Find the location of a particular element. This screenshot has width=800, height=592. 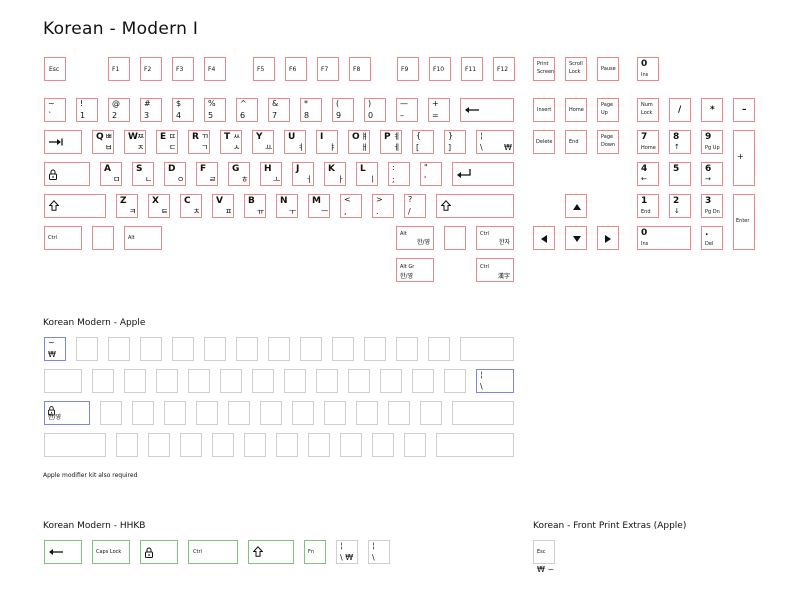

key-key-a: Aㅁ is located at coordinates (111, 174).